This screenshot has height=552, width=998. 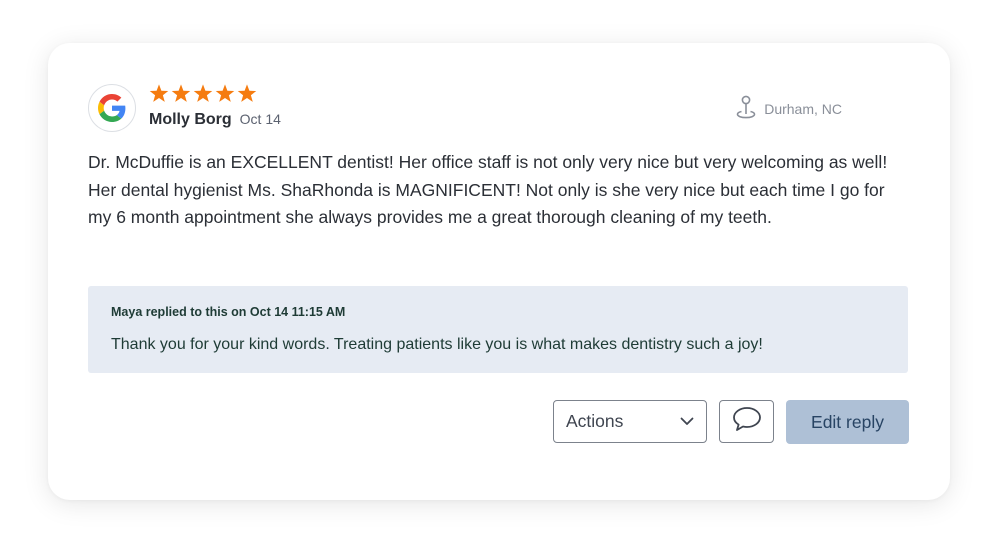 What do you see at coordinates (112, 108) in the screenshot?
I see `google-logo-icon` at bounding box center [112, 108].